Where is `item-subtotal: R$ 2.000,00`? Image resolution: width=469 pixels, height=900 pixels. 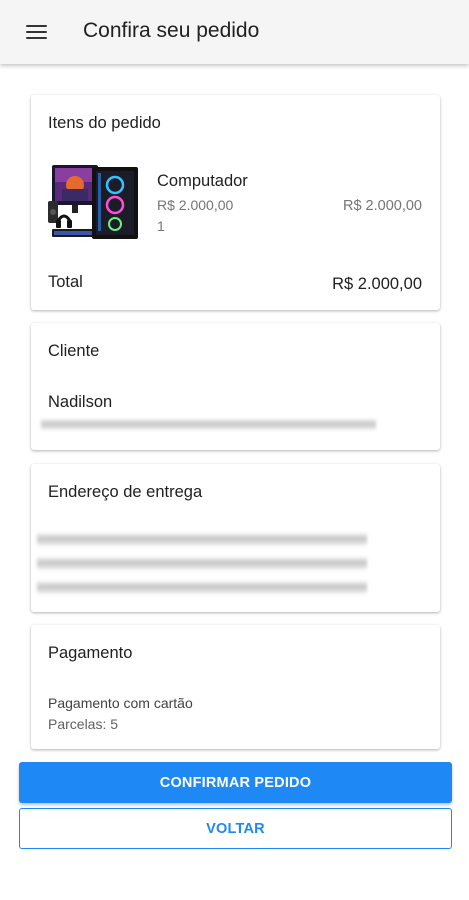 item-subtotal: R$ 2.000,00 is located at coordinates (382, 206).